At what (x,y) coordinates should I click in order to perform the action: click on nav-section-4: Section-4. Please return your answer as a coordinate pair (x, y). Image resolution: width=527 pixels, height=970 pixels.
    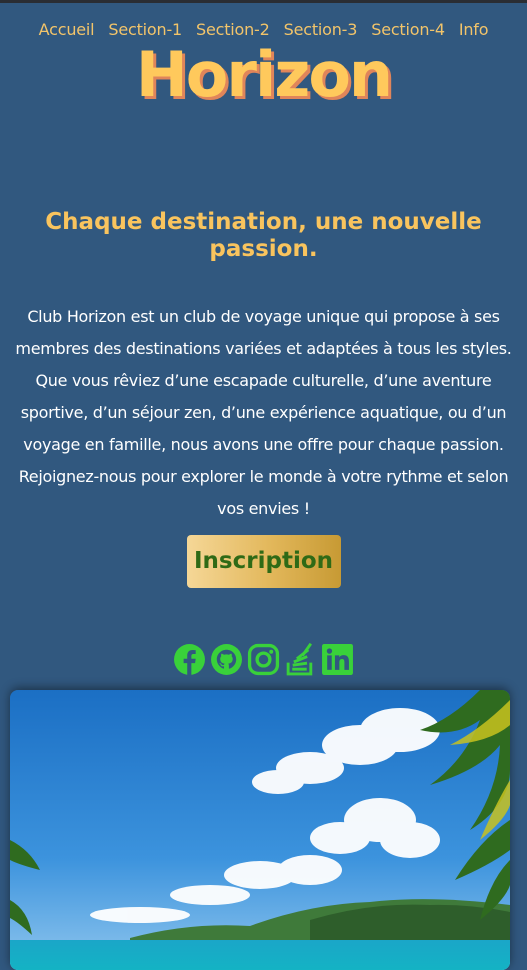
    Looking at the image, I should click on (408, 29).